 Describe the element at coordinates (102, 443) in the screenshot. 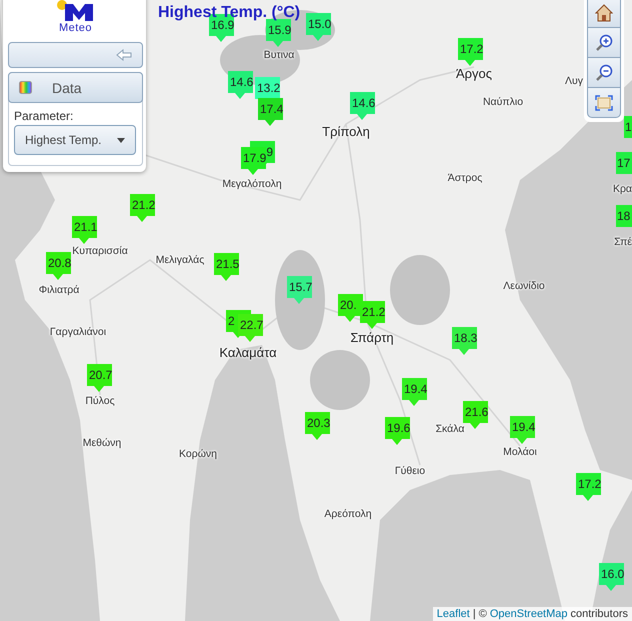

I see `place-label: Μεθώνη` at that location.